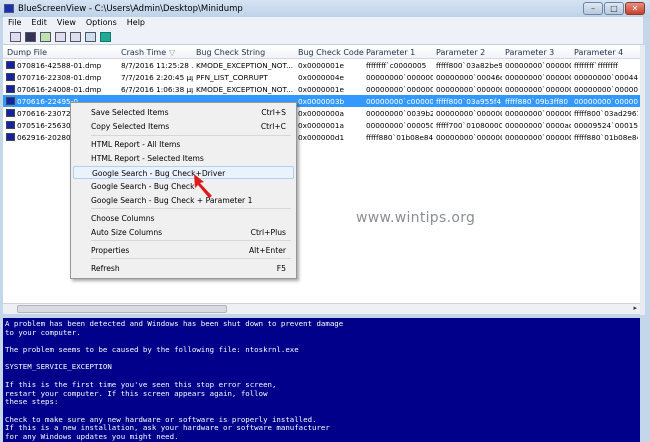 The image size is (650, 442). Describe the element at coordinates (60, 37) in the screenshot. I see `copy-icon` at that location.